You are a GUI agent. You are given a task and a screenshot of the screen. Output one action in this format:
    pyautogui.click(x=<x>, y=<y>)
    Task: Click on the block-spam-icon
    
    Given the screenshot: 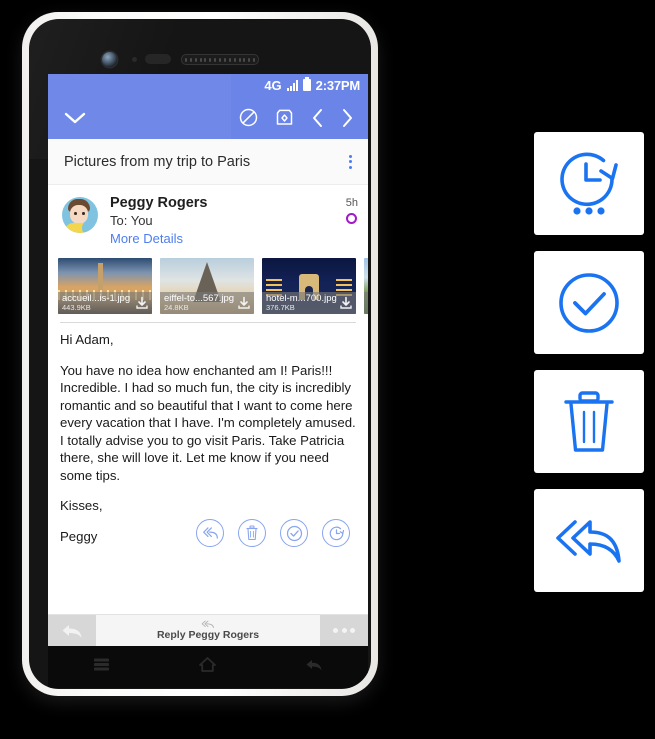 What is the action you would take?
    pyautogui.click(x=248, y=117)
    